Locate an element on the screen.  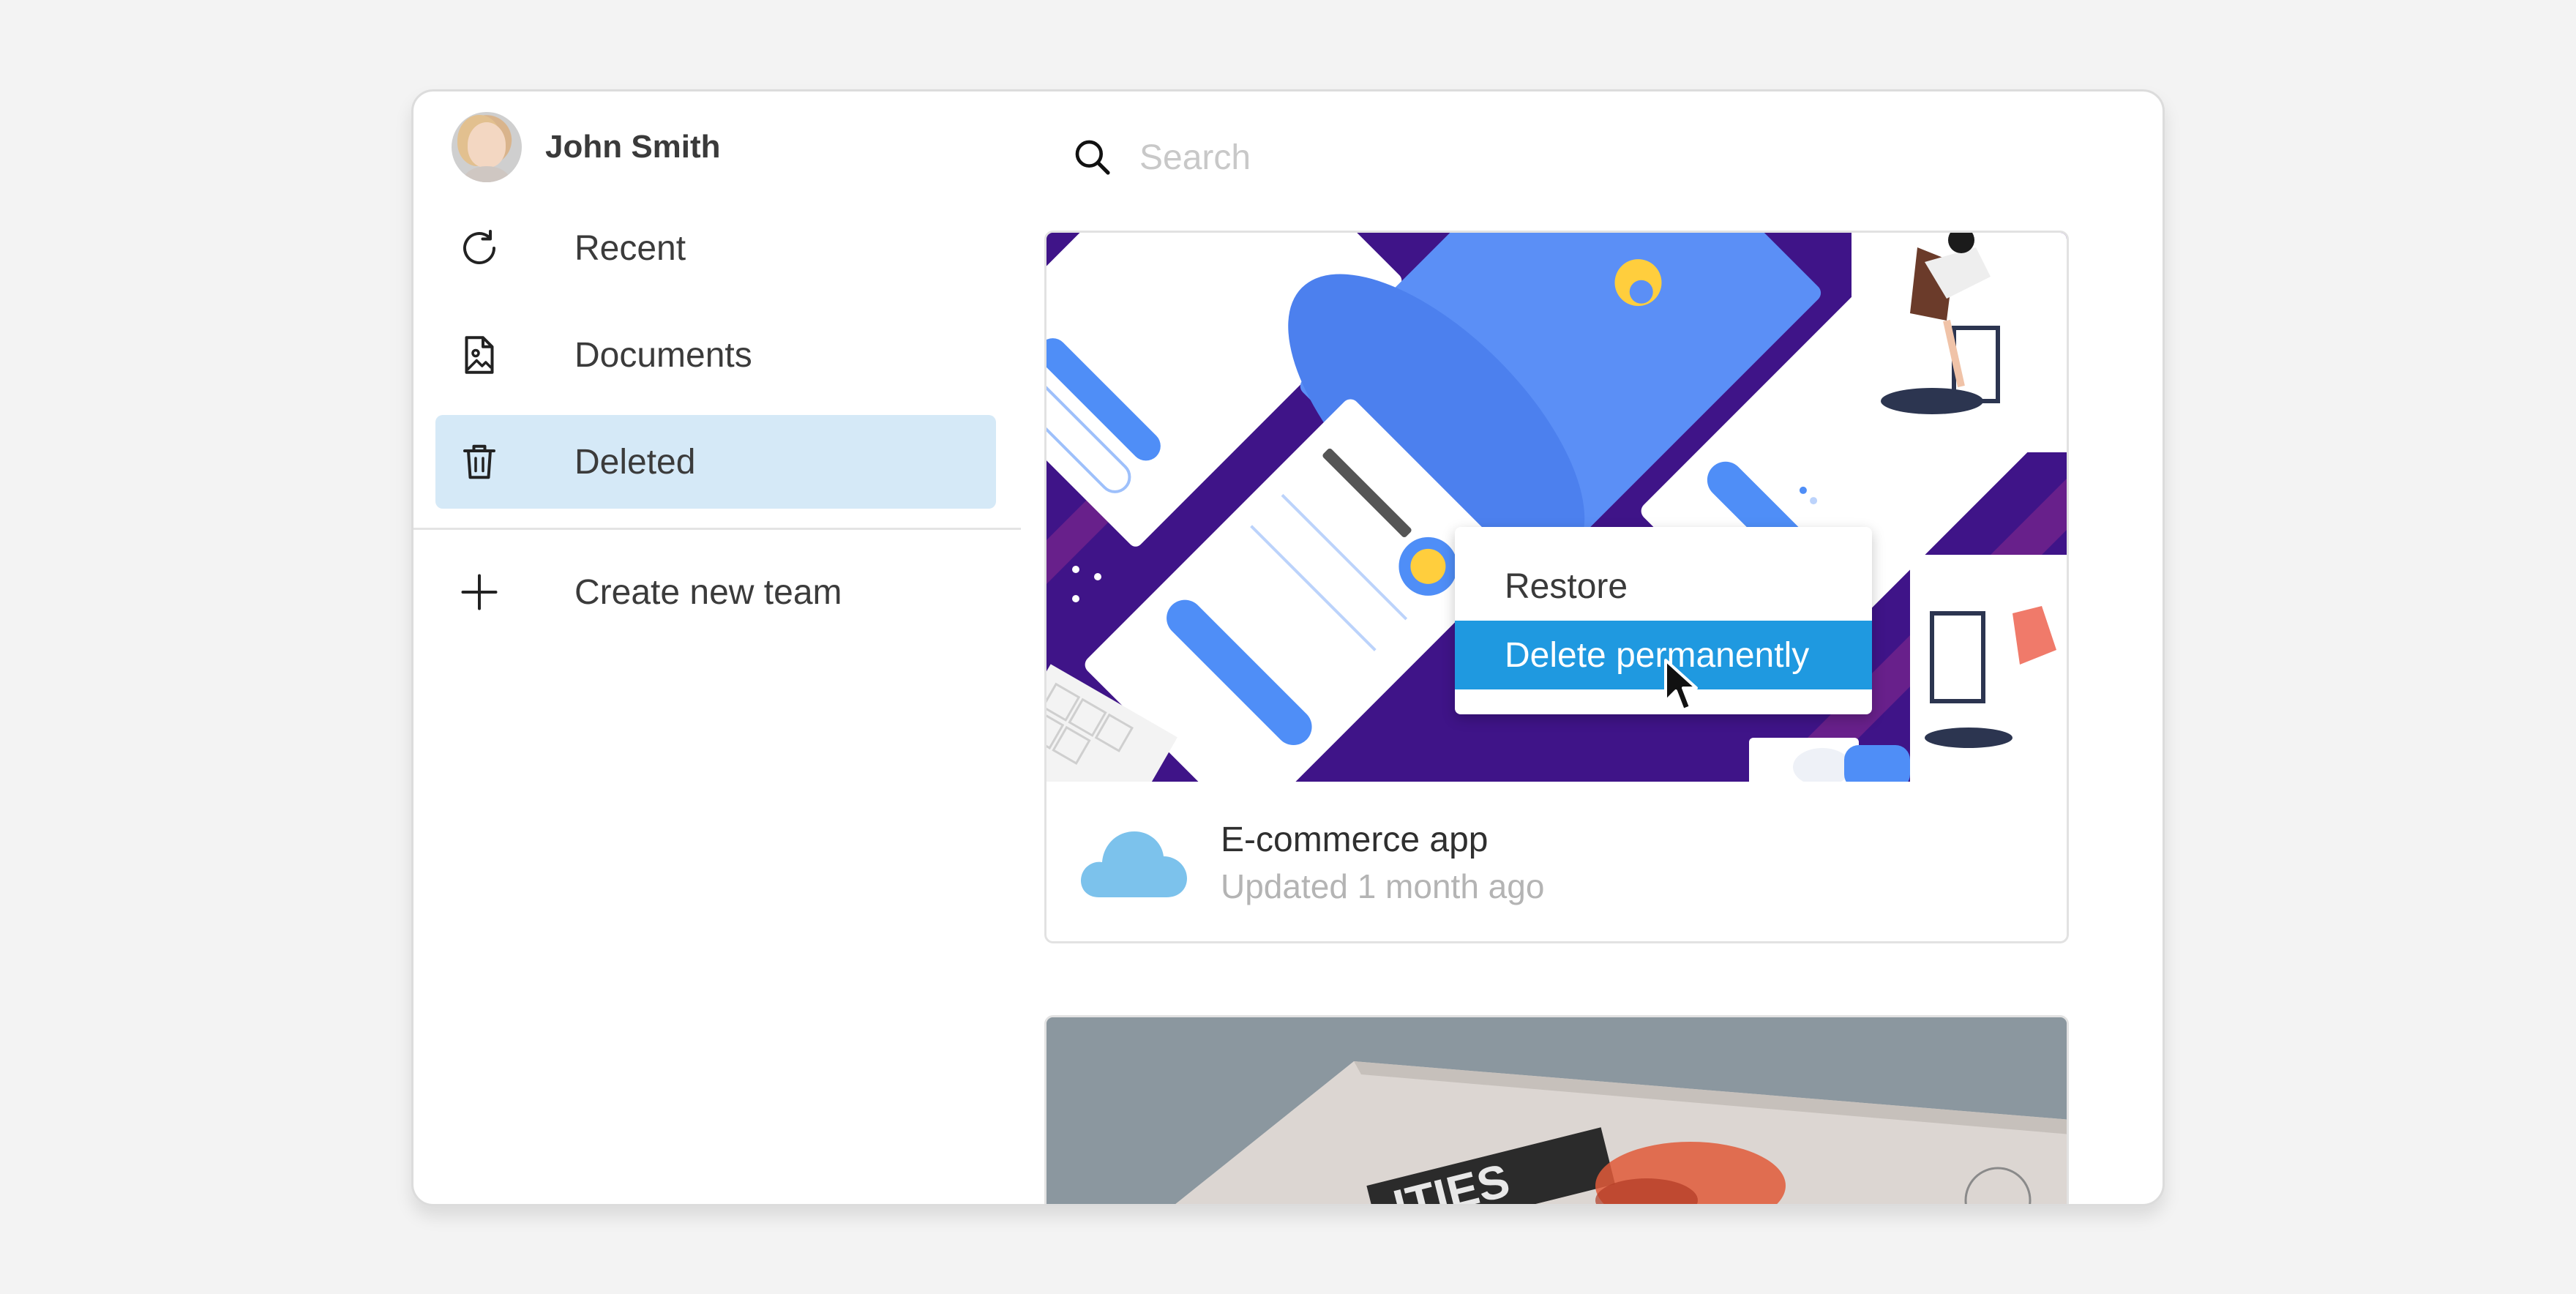
cloud-icon is located at coordinates (1134, 864).